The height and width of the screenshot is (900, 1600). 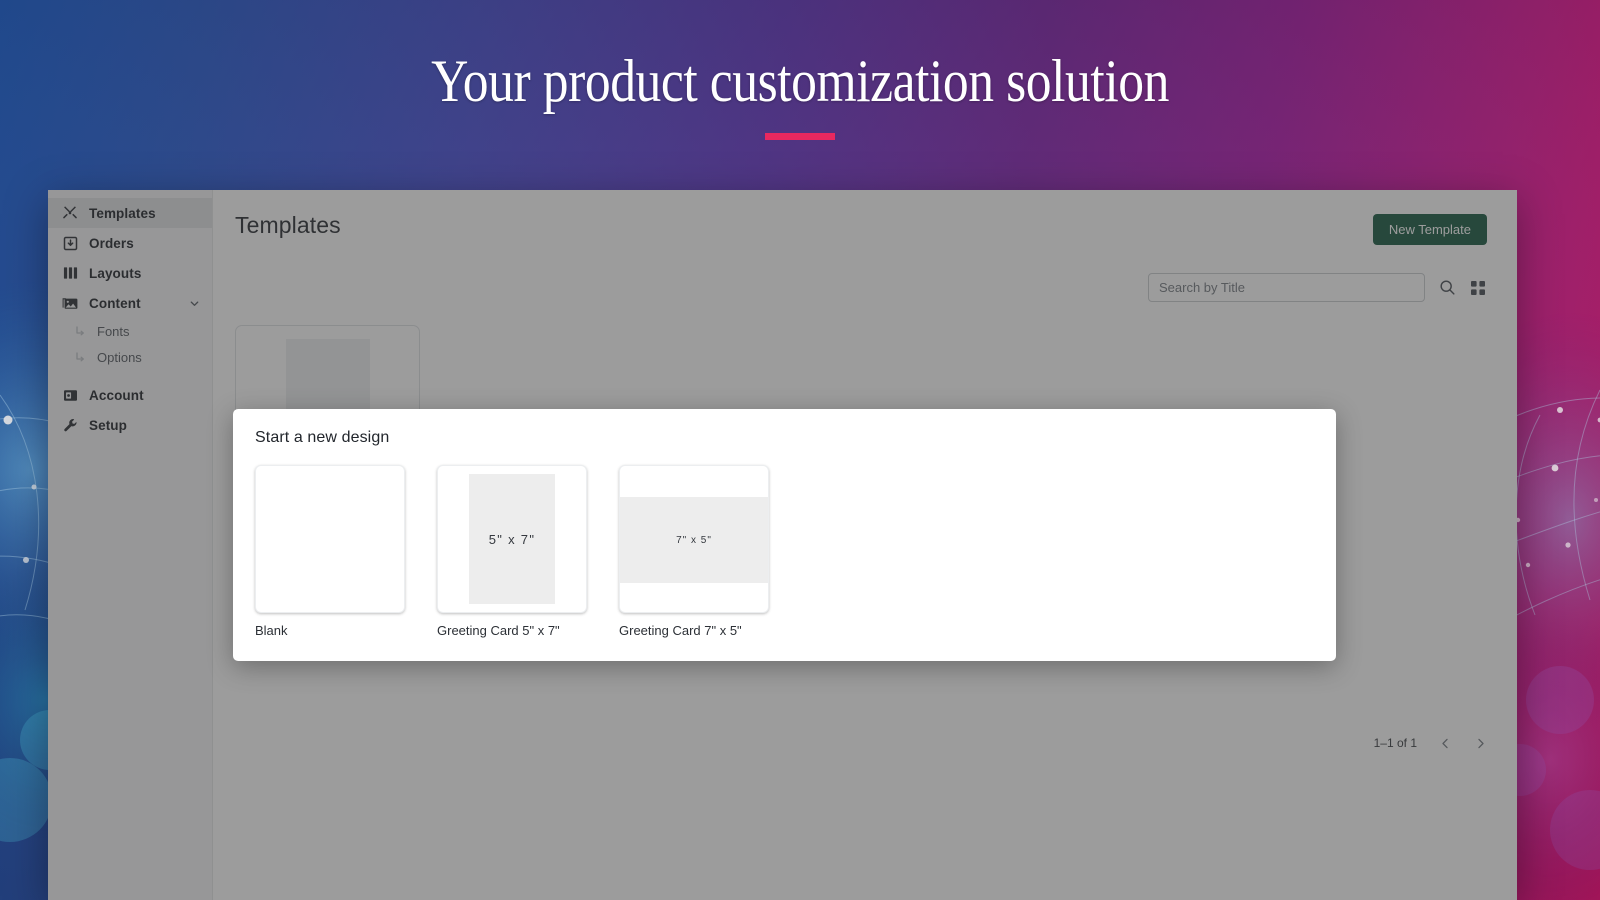 I want to click on modal-title: Start a new design, so click(x=322, y=437).